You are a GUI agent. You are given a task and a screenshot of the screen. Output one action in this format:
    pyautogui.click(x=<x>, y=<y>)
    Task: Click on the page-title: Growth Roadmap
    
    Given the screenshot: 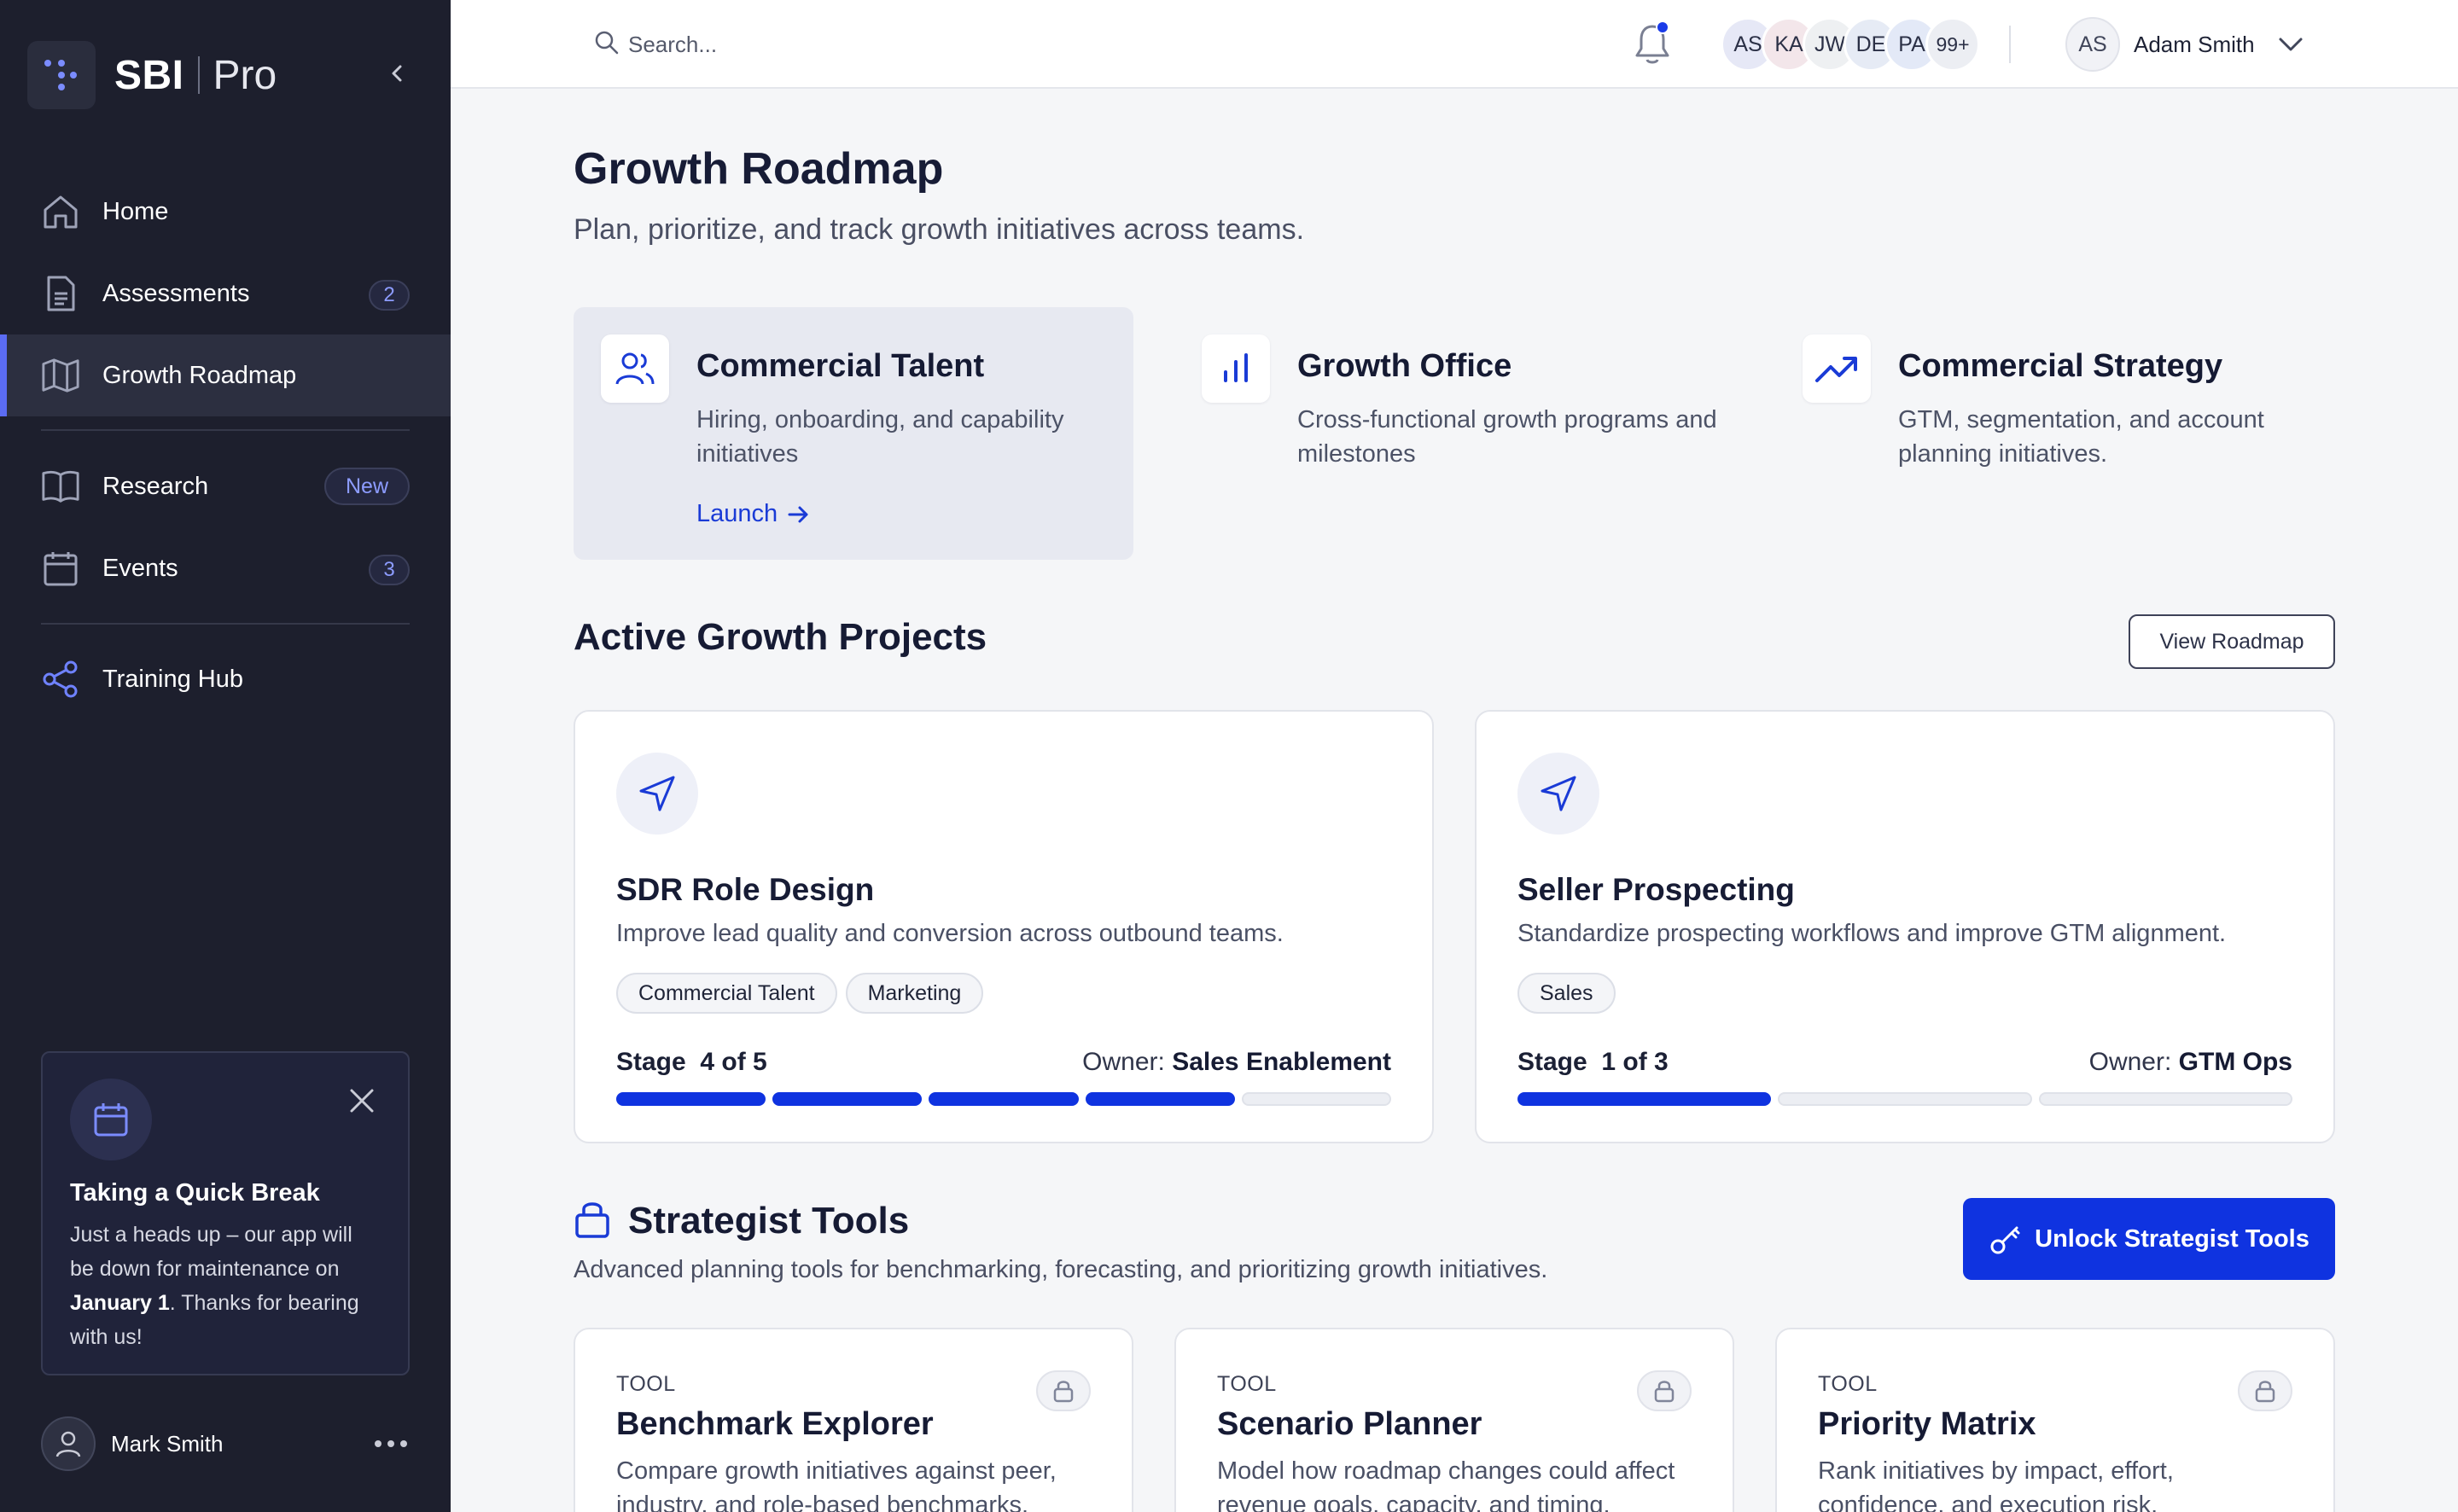 What is the action you would take?
    pyautogui.click(x=759, y=169)
    